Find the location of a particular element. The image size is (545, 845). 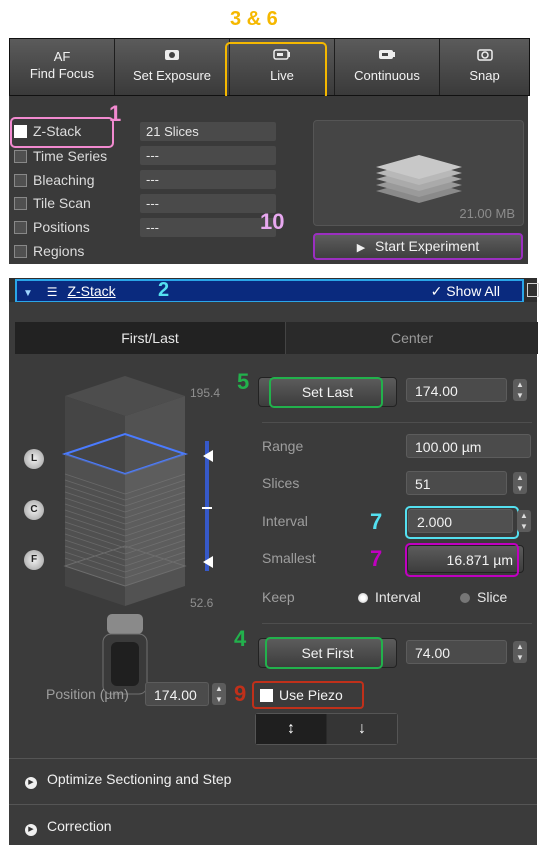

zstack-slices-value: 21 Slices is located at coordinates (208, 131).